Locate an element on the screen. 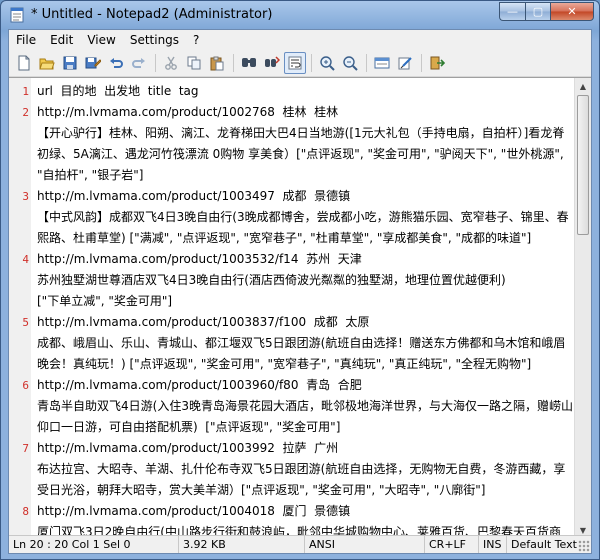 The image size is (600, 560). new-icon is located at coordinates (24, 63).